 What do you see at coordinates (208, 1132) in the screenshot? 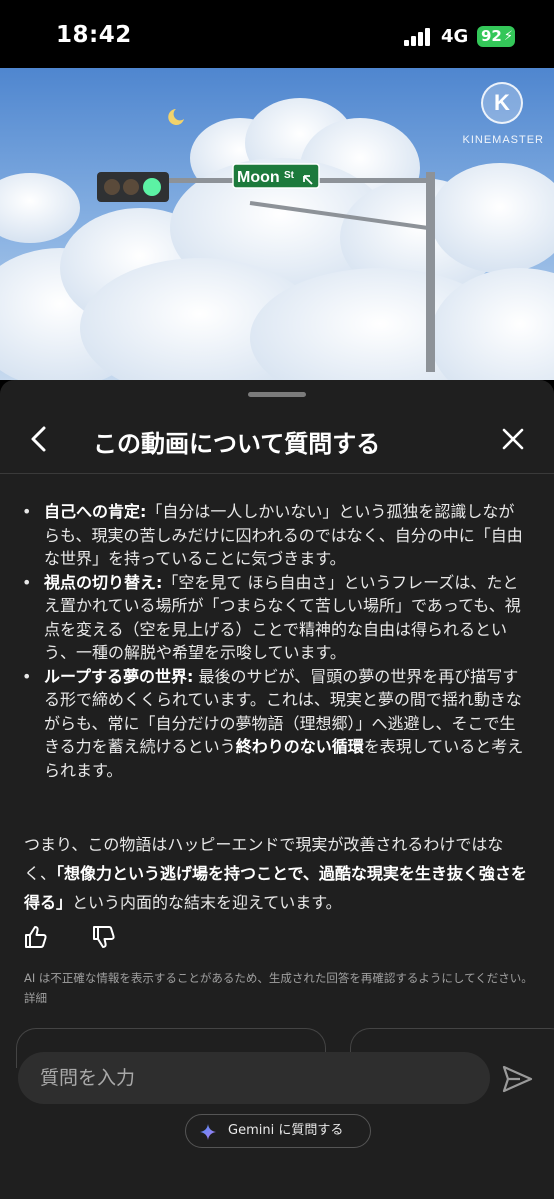
I see `gemini-sparkle-icon` at bounding box center [208, 1132].